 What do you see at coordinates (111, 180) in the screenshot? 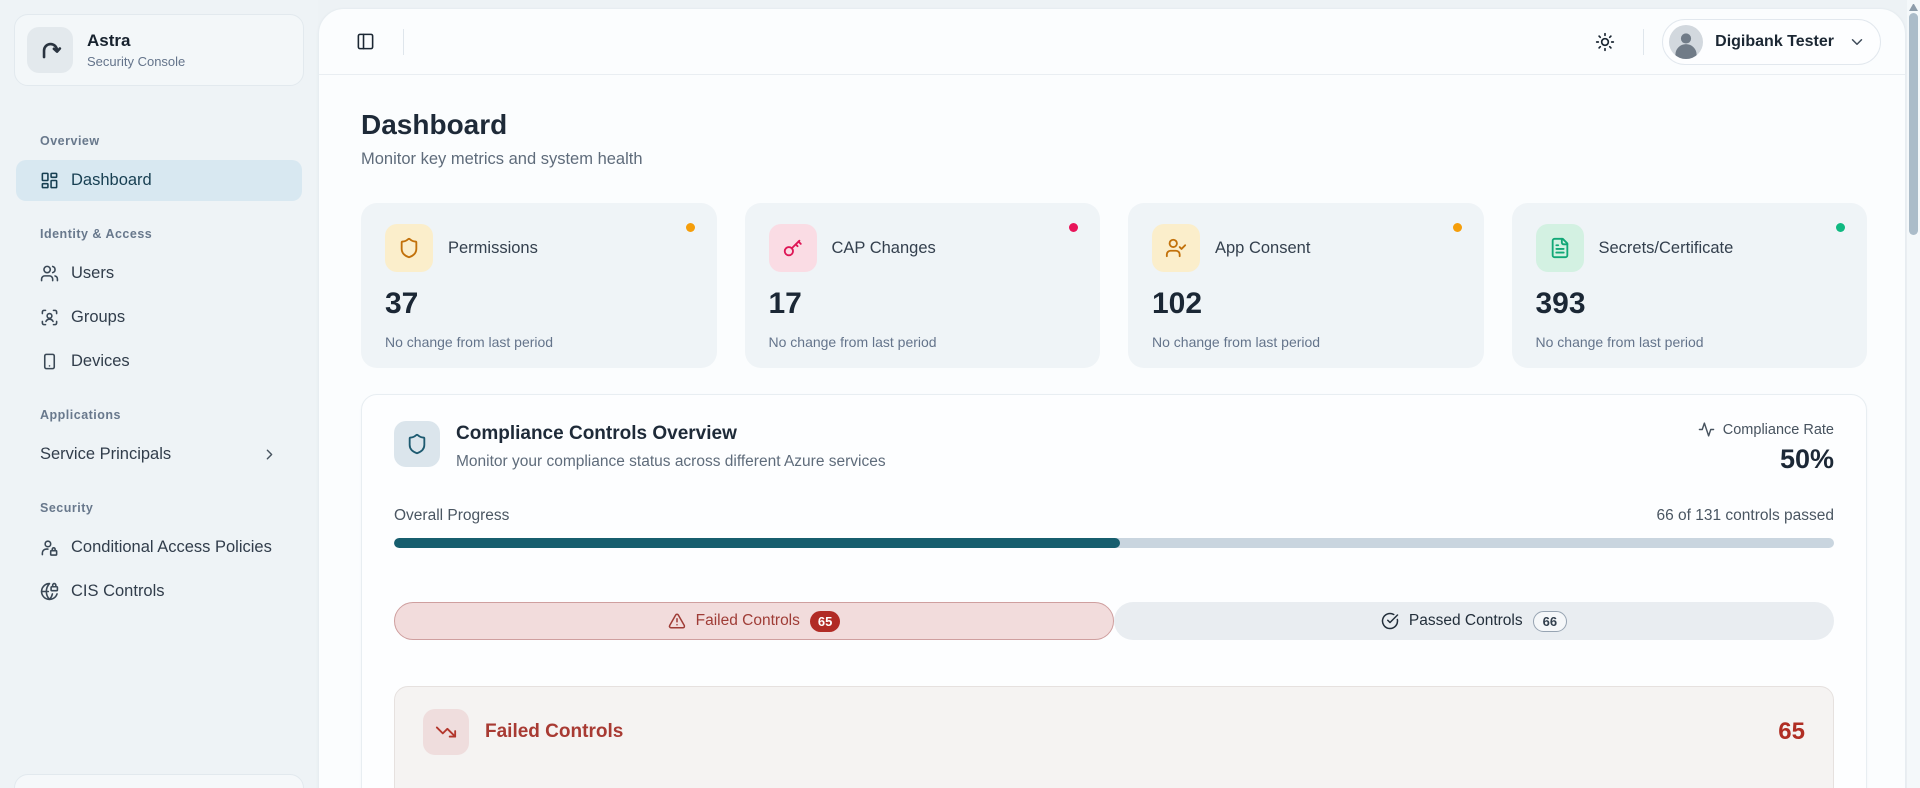
I see `sidebar-item-label: Dashboard` at bounding box center [111, 180].